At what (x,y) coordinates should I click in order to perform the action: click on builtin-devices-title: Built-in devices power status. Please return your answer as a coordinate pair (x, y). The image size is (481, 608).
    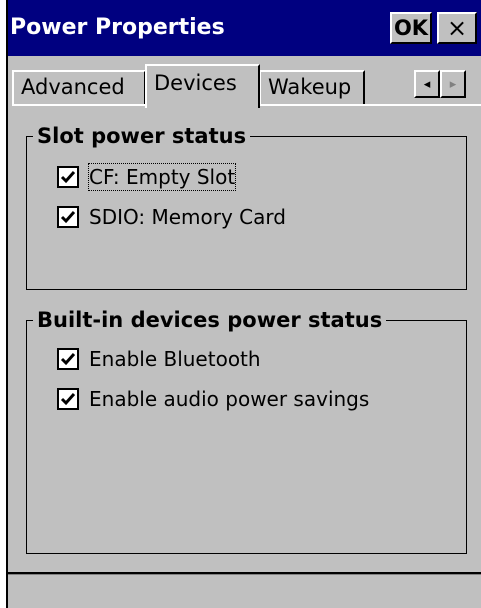
    Looking at the image, I should click on (210, 320).